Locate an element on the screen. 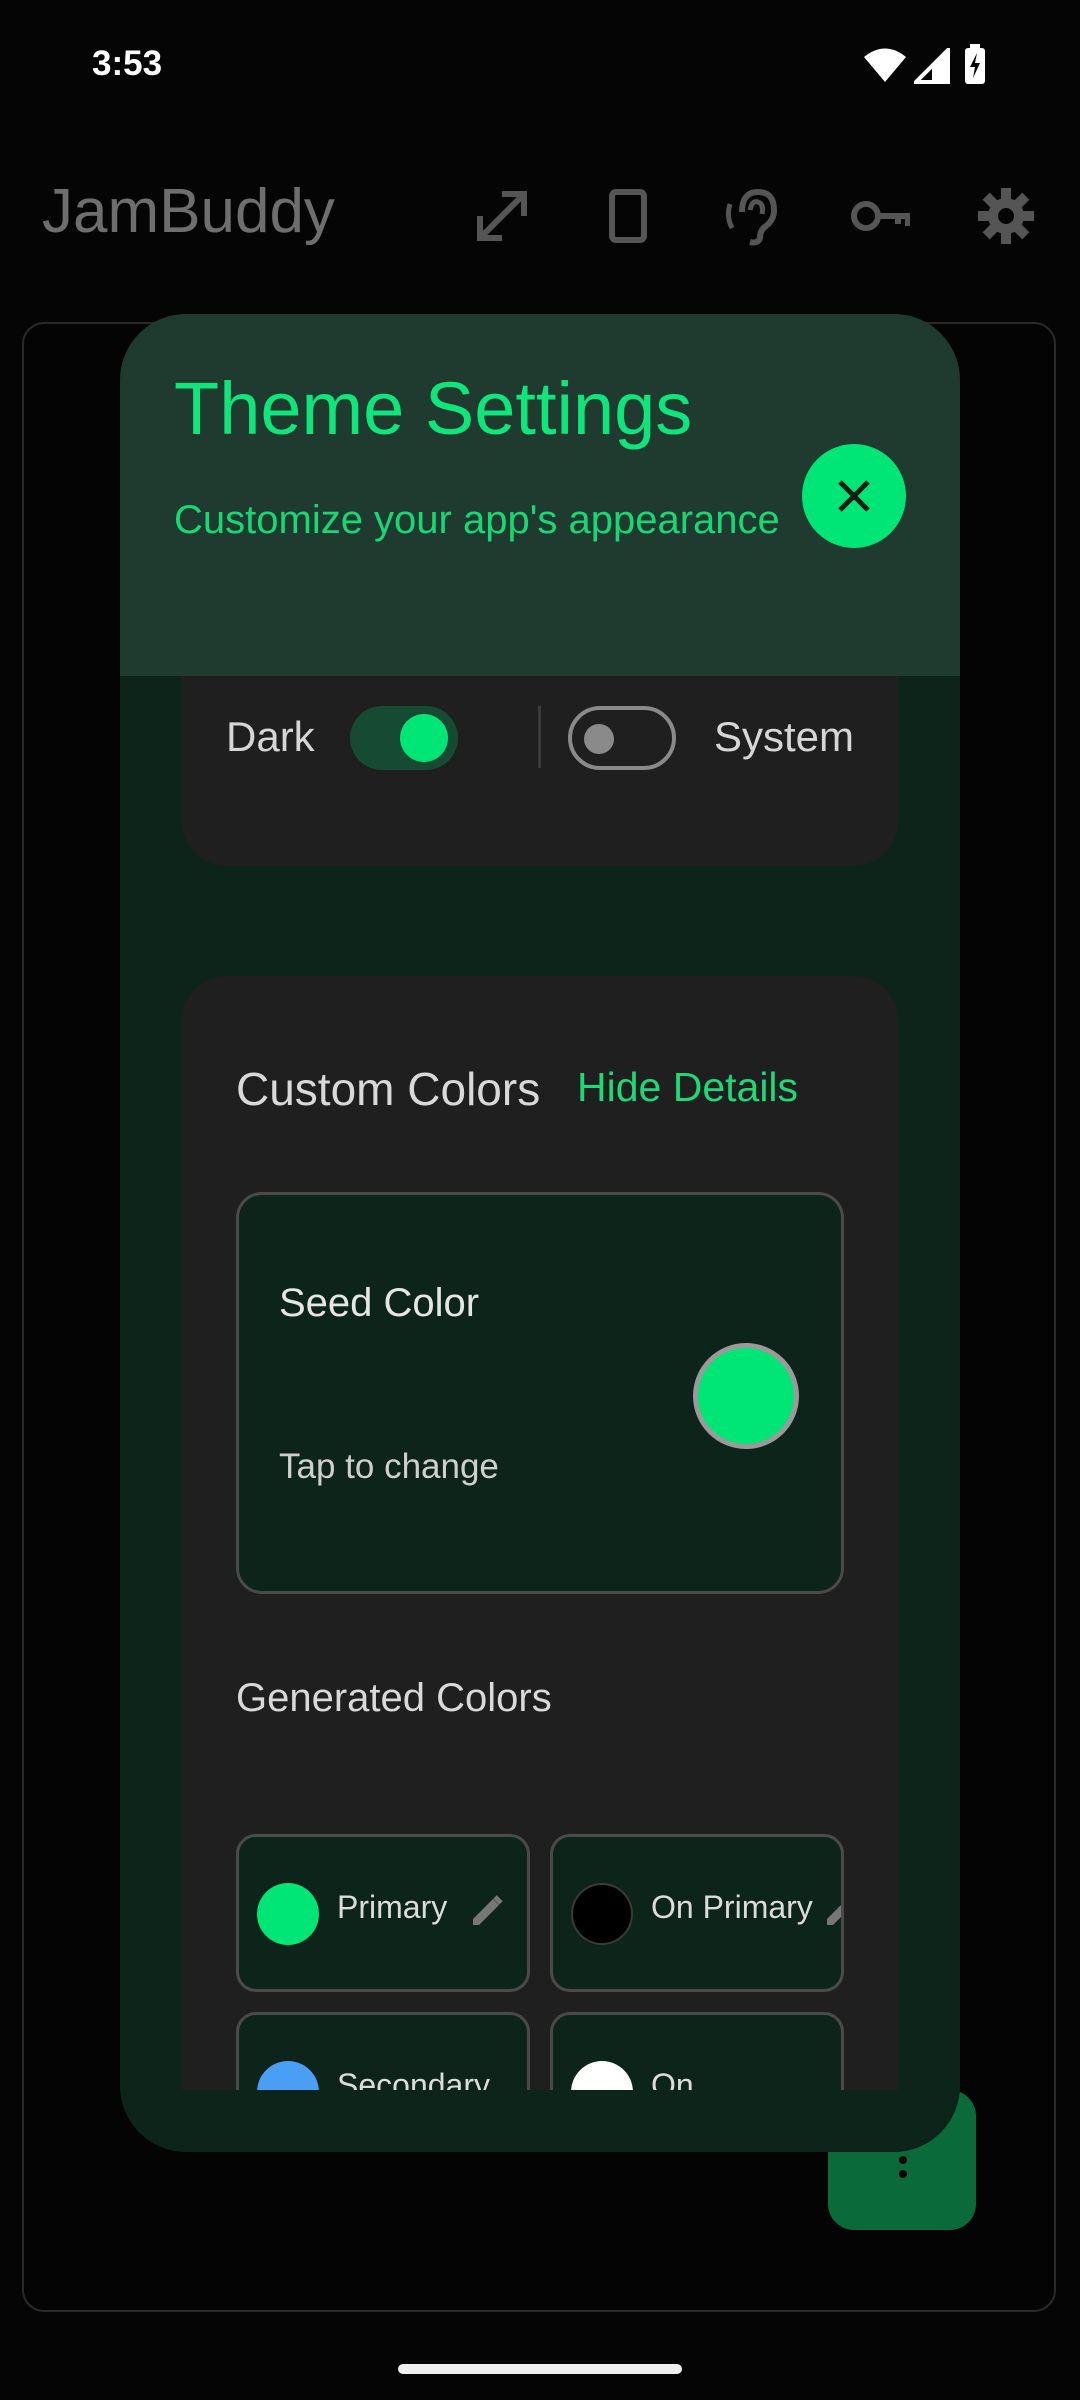 The width and height of the screenshot is (1080, 2400). close-button is located at coordinates (854, 496).